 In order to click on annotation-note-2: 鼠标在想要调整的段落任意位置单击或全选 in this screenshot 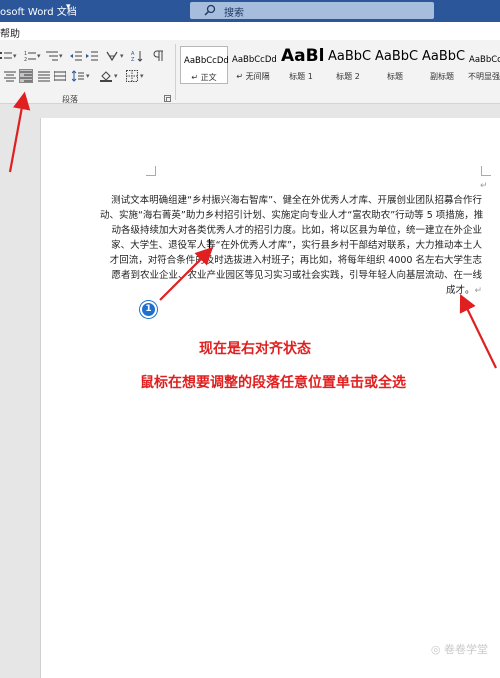, I will do `click(273, 383)`.